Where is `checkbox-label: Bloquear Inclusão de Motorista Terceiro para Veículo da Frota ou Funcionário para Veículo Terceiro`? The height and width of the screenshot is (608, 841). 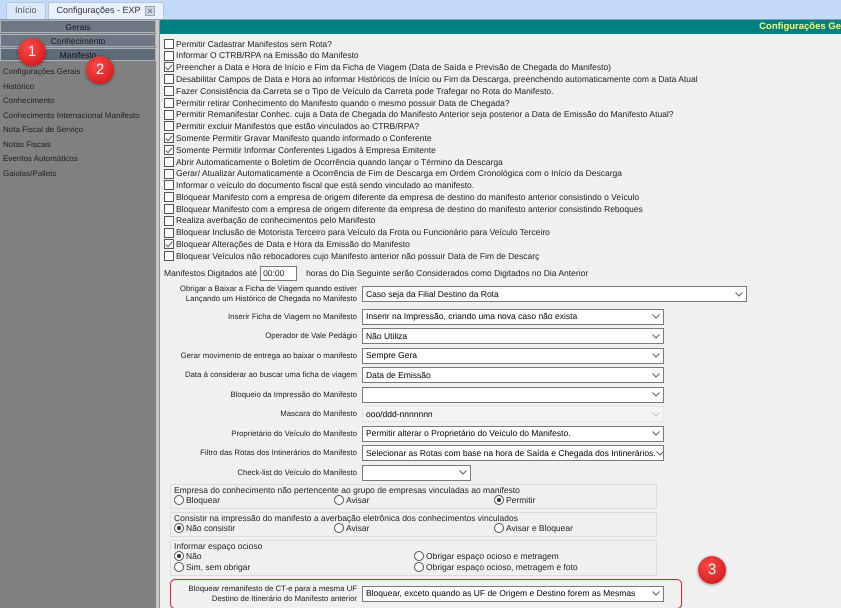 checkbox-label: Bloquear Inclusão de Motorista Terceiro para Veículo da Frota ou Funcionário para Veículo Terceiro is located at coordinates (363, 233).